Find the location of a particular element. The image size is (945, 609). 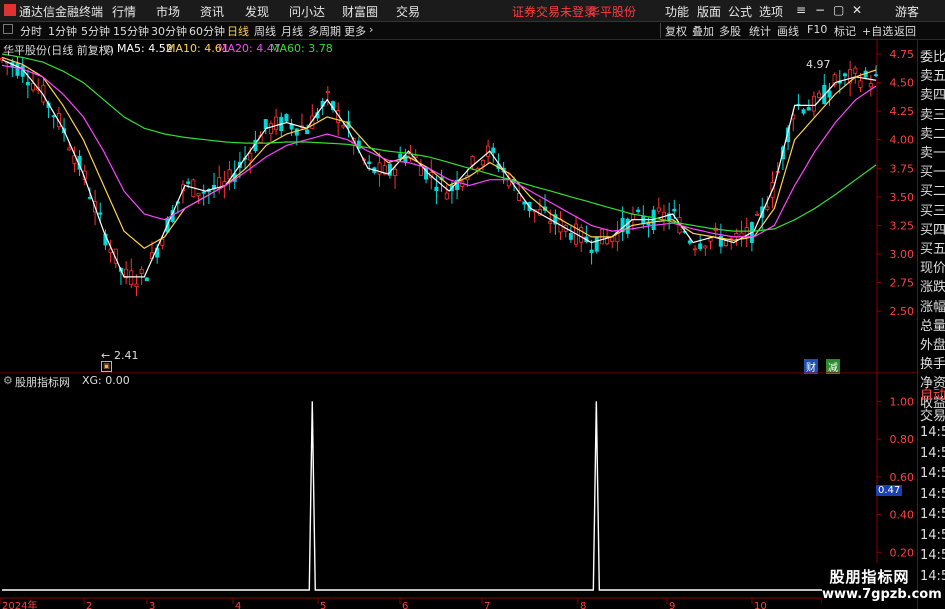

indicator-name: 股朋指标网 is located at coordinates (42, 382).